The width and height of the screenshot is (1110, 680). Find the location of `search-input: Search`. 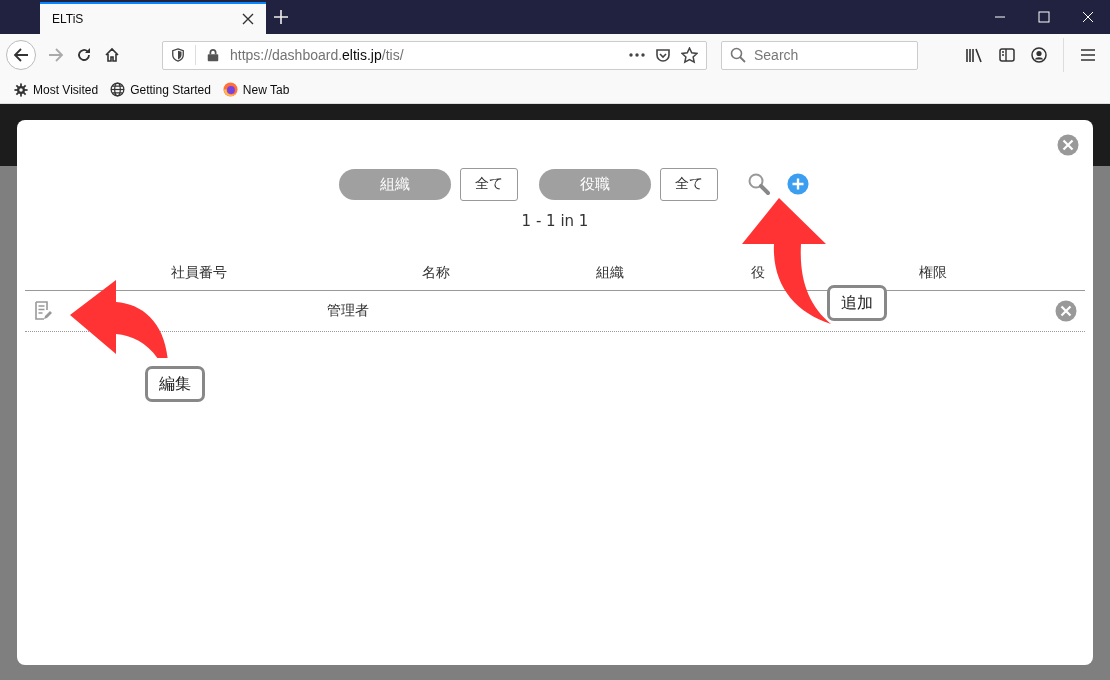

search-input: Search is located at coordinates (829, 55).